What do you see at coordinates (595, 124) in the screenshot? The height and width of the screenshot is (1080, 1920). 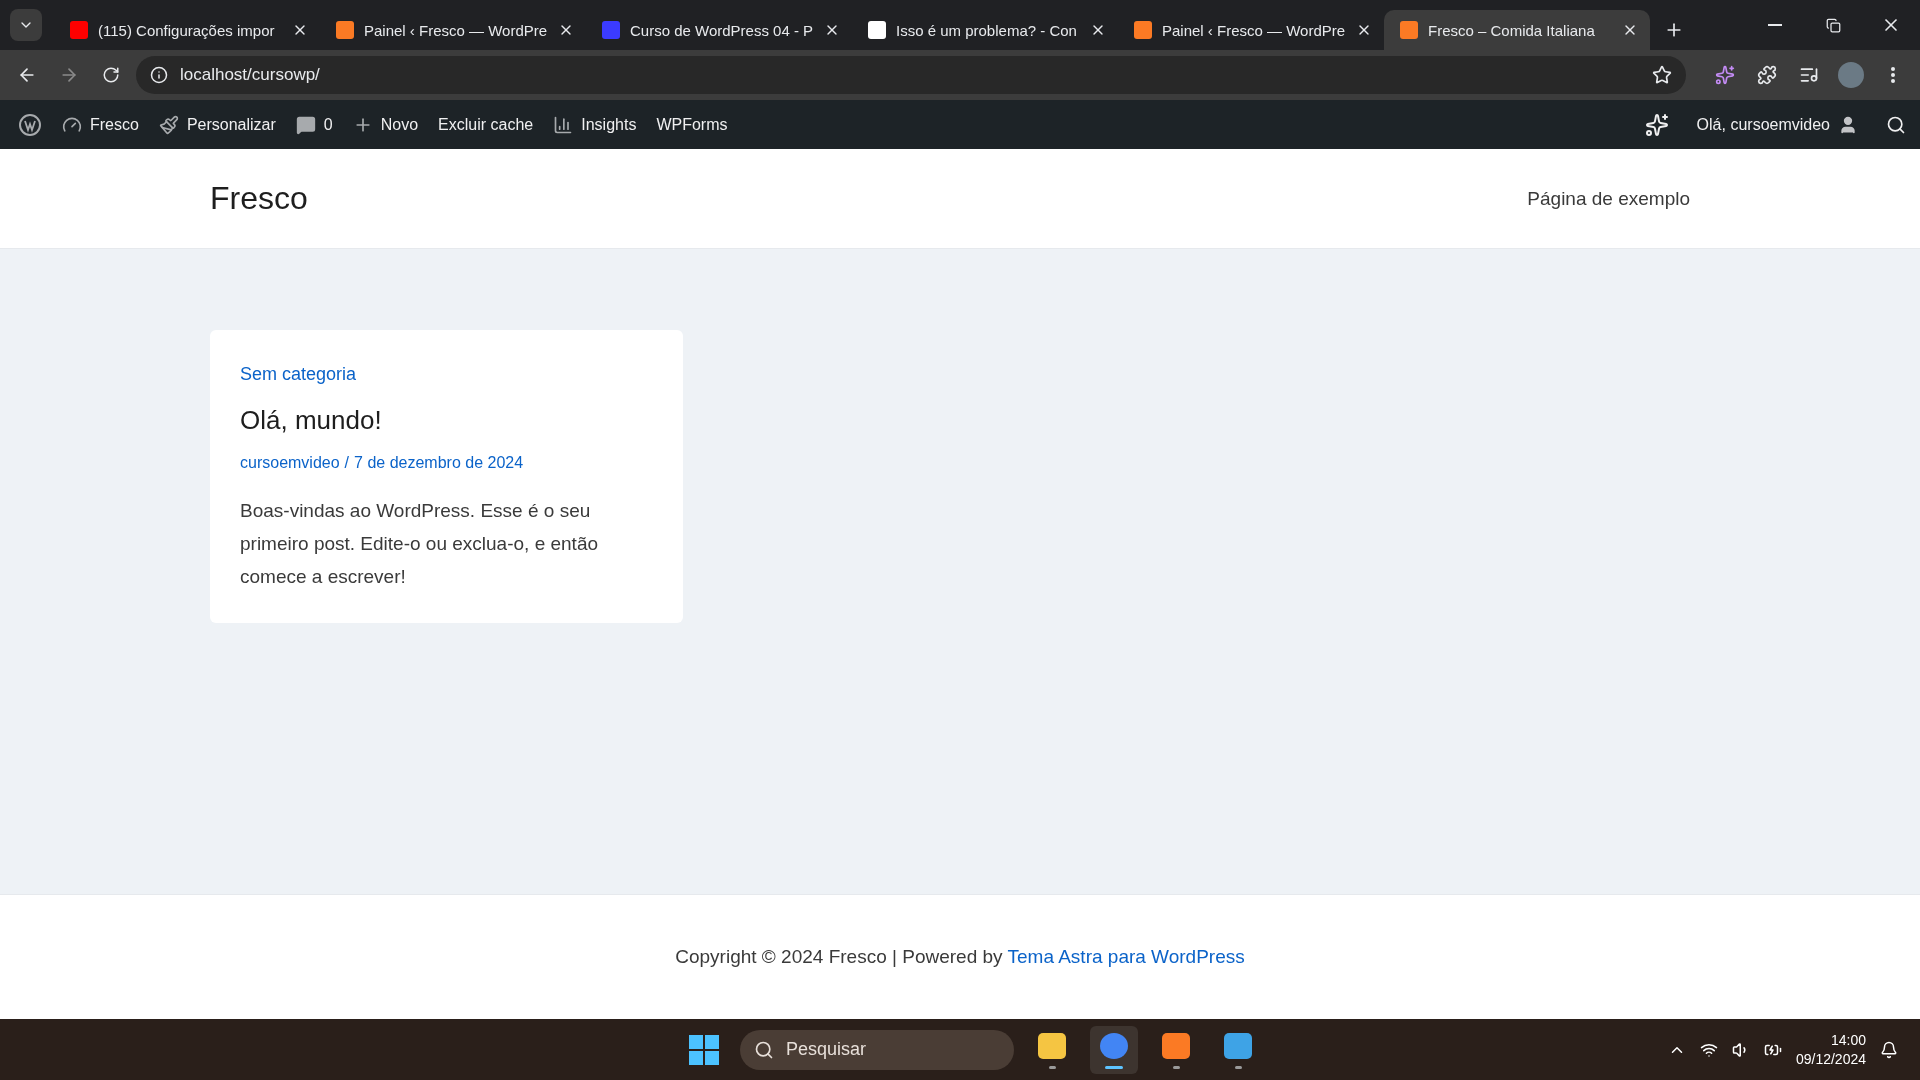 I see `admin-bar-item: Insights` at bounding box center [595, 124].